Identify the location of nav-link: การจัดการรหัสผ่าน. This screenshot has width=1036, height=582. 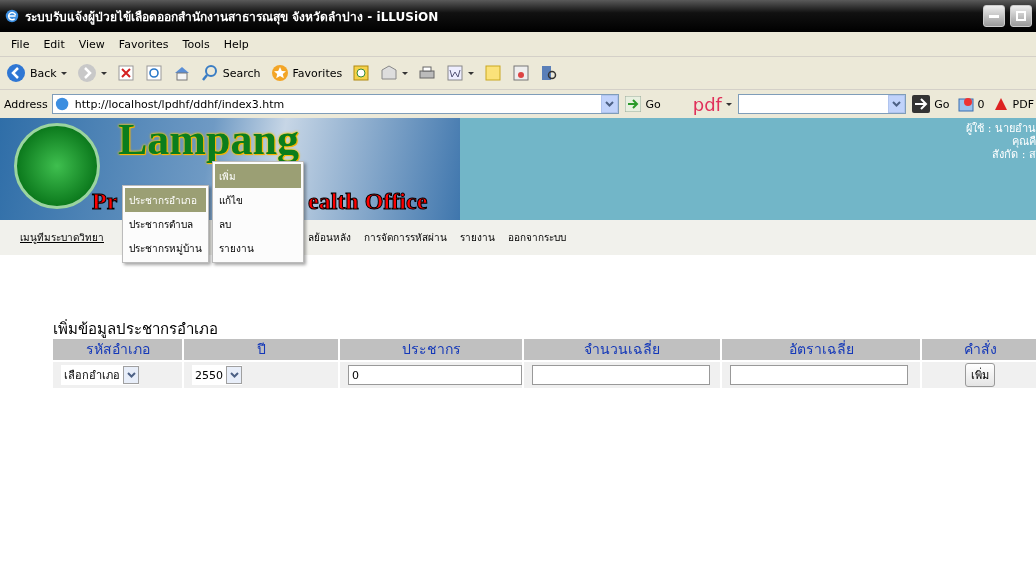
(405, 237).